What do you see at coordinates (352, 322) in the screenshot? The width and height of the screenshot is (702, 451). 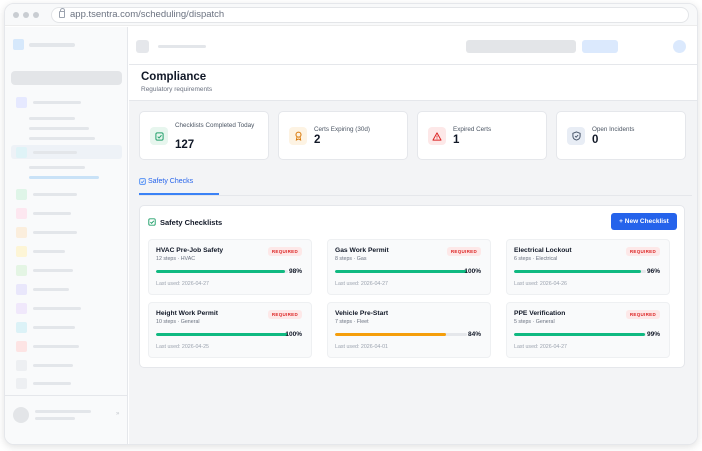 I see `checklist-meta: 7 steps · Fleet` at bounding box center [352, 322].